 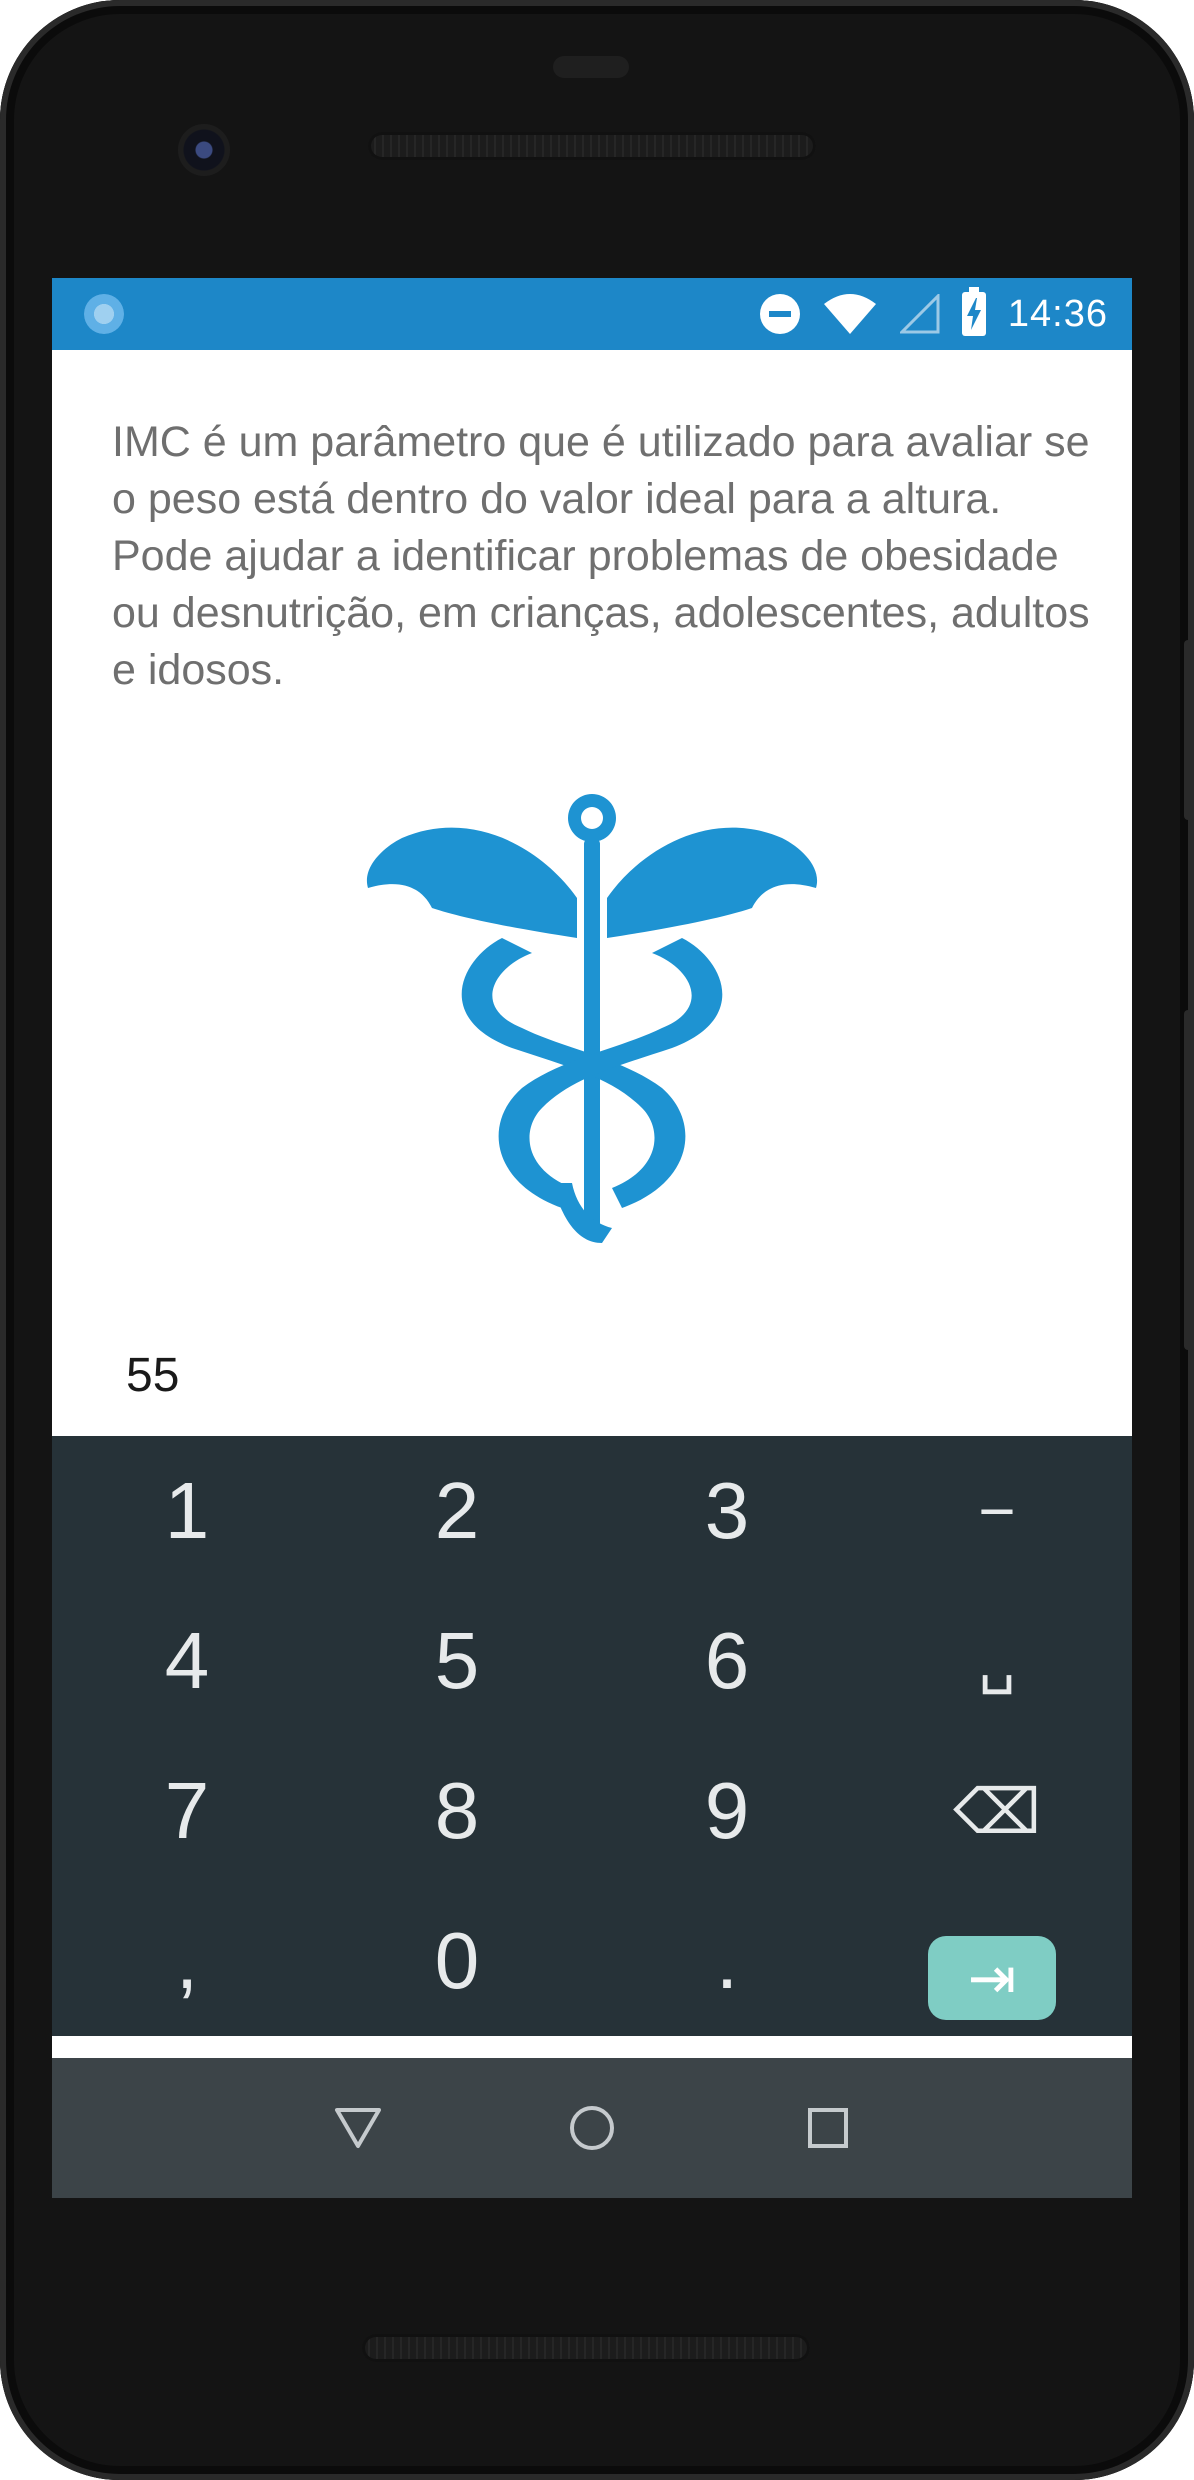 What do you see at coordinates (187, 1511) in the screenshot?
I see `key-1: 1` at bounding box center [187, 1511].